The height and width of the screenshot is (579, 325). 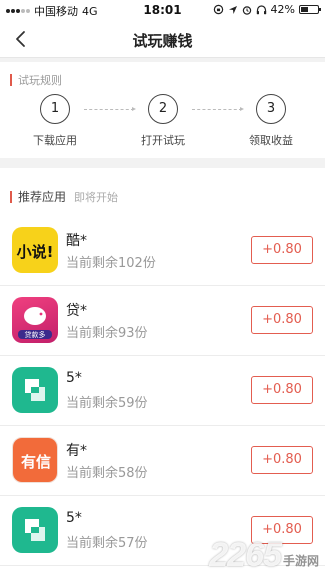 What do you see at coordinates (111, 263) in the screenshot?
I see `app-remaining: 当前剩余102份` at bounding box center [111, 263].